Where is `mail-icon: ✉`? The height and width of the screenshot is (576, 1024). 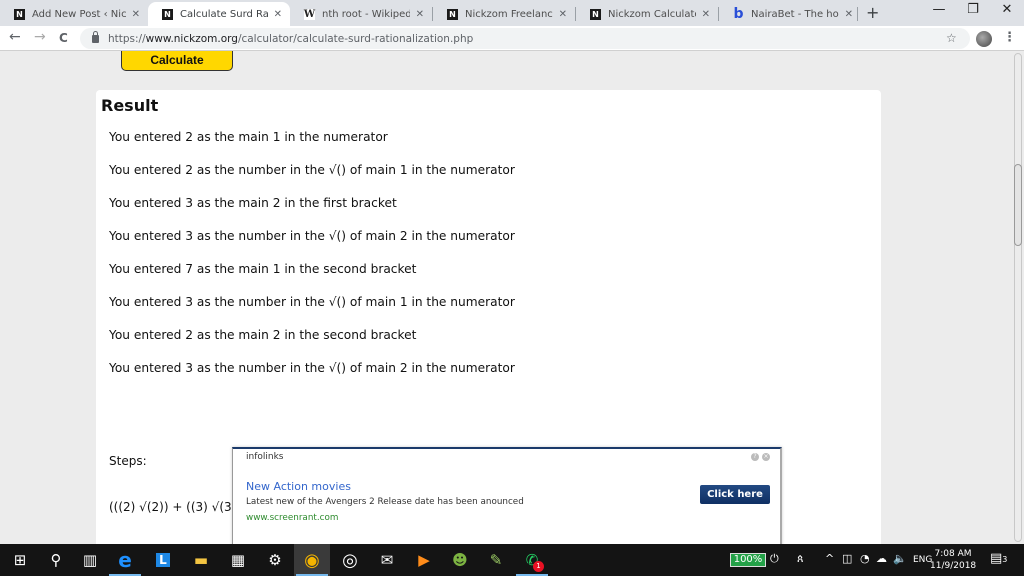
mail-icon: ✉ is located at coordinates (387, 560).